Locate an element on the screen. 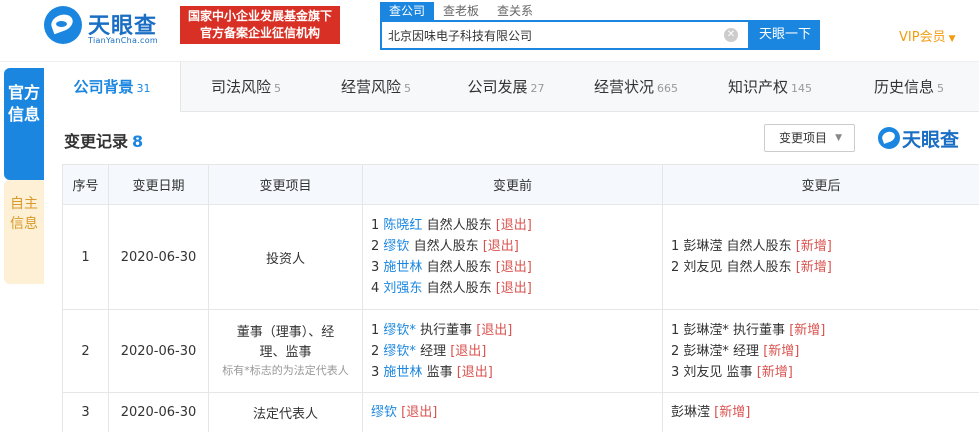 Image resolution: width=979 pixels, height=432 pixels. tab-count: 145 is located at coordinates (801, 88).